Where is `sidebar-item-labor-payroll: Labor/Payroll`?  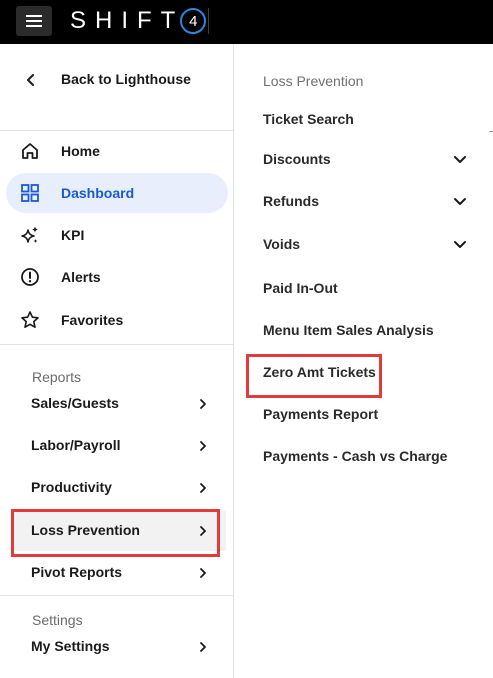
sidebar-item-labor-payroll: Labor/Payroll is located at coordinates (120, 446).